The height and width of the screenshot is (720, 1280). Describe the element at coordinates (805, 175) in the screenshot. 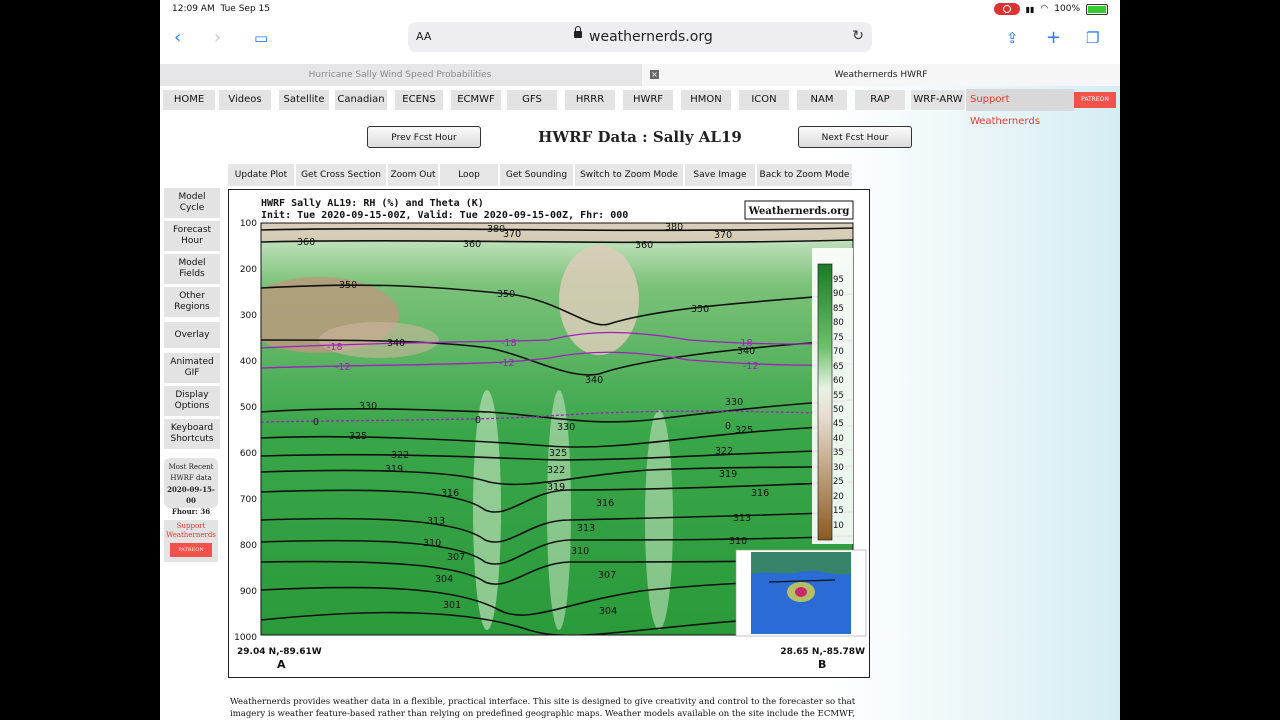

I see `back-to-zoom-mode-button: Back to Zoom Mode` at that location.